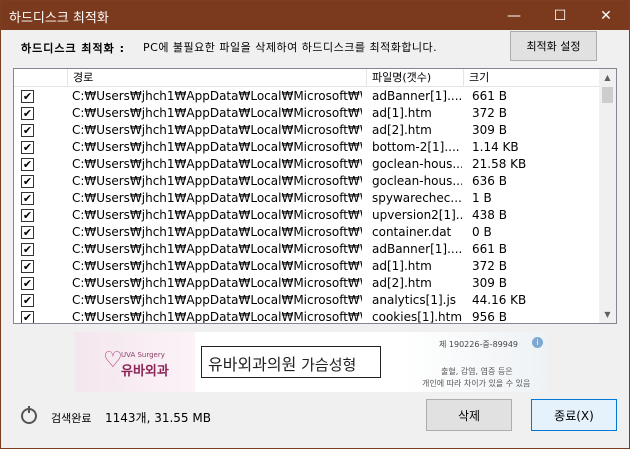 The height and width of the screenshot is (449, 630). I want to click on ad-disclaimer-line1: 출혈, 감염, 염증 등은, so click(477, 371).